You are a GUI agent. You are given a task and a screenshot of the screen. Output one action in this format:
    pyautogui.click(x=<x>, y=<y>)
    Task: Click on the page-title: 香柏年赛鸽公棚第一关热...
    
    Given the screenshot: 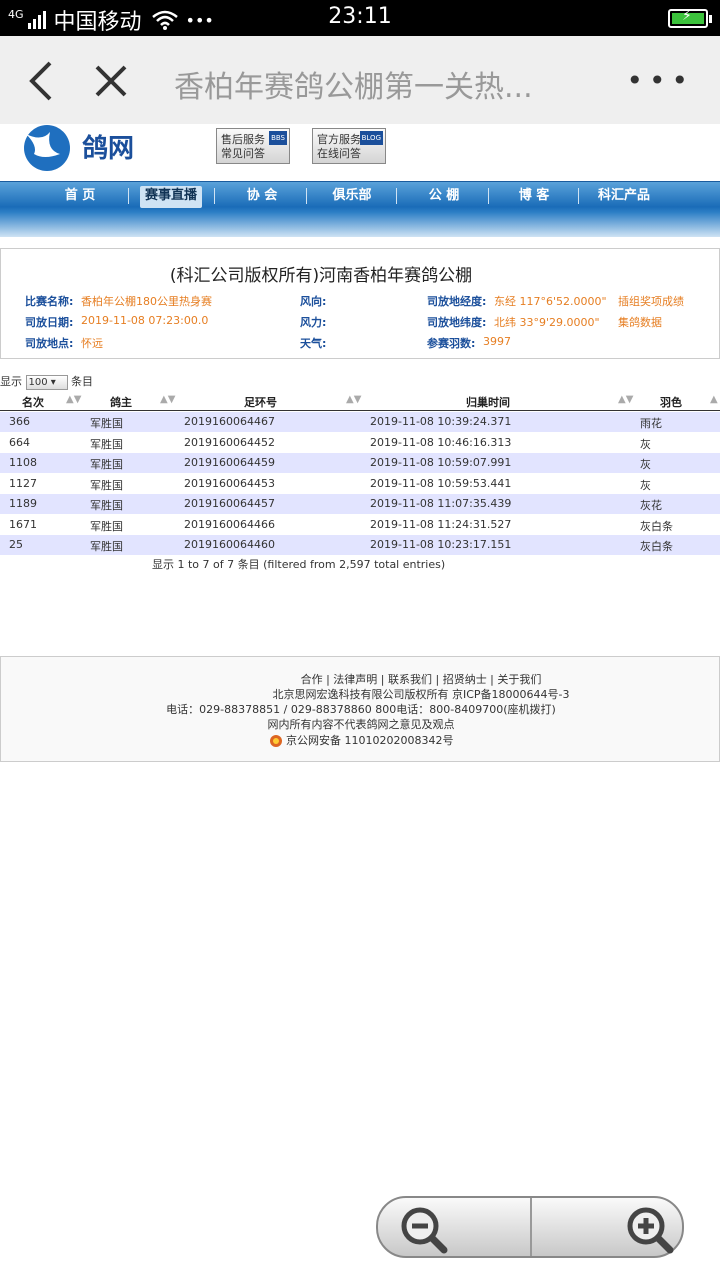 What is the action you would take?
    pyautogui.click(x=353, y=87)
    